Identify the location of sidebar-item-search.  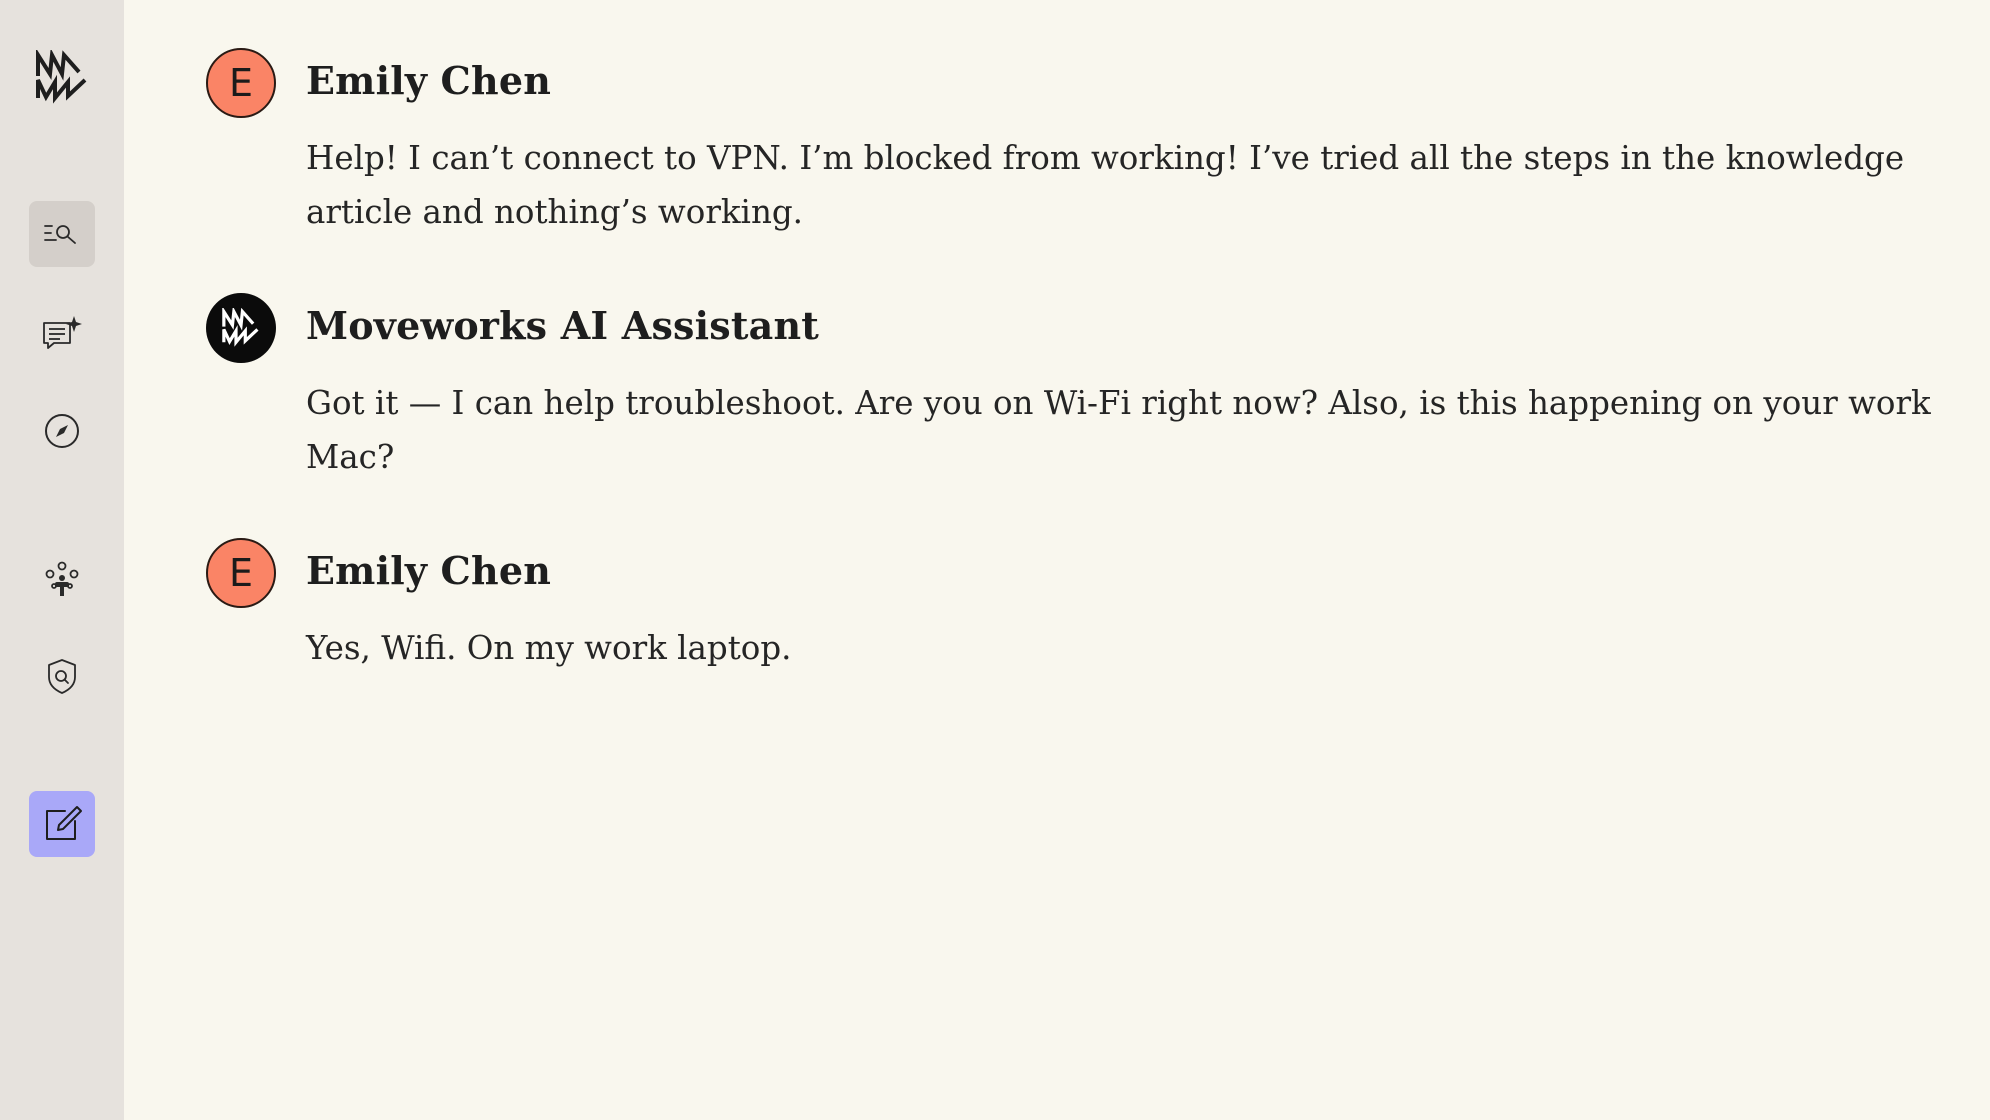
(62, 234).